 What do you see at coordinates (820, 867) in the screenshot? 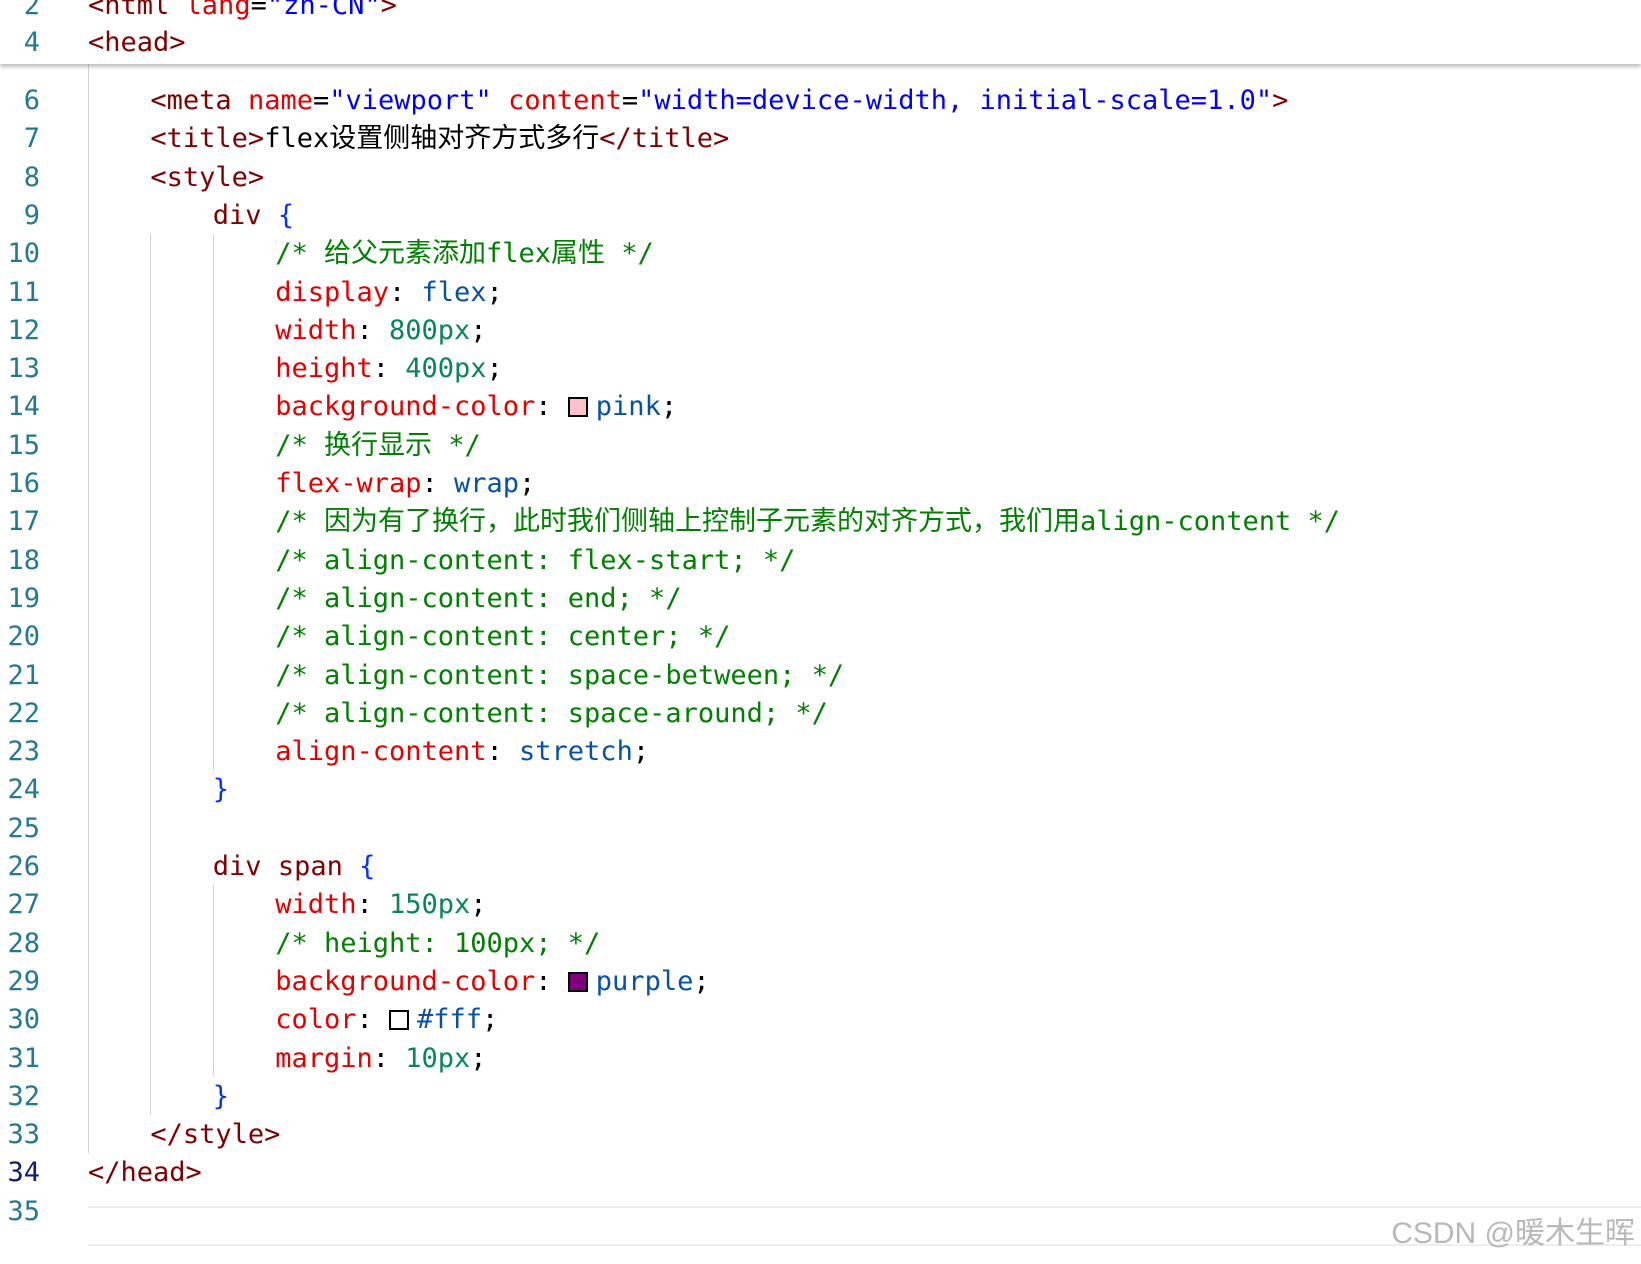
I see `code-line: 26 div span {` at bounding box center [820, 867].